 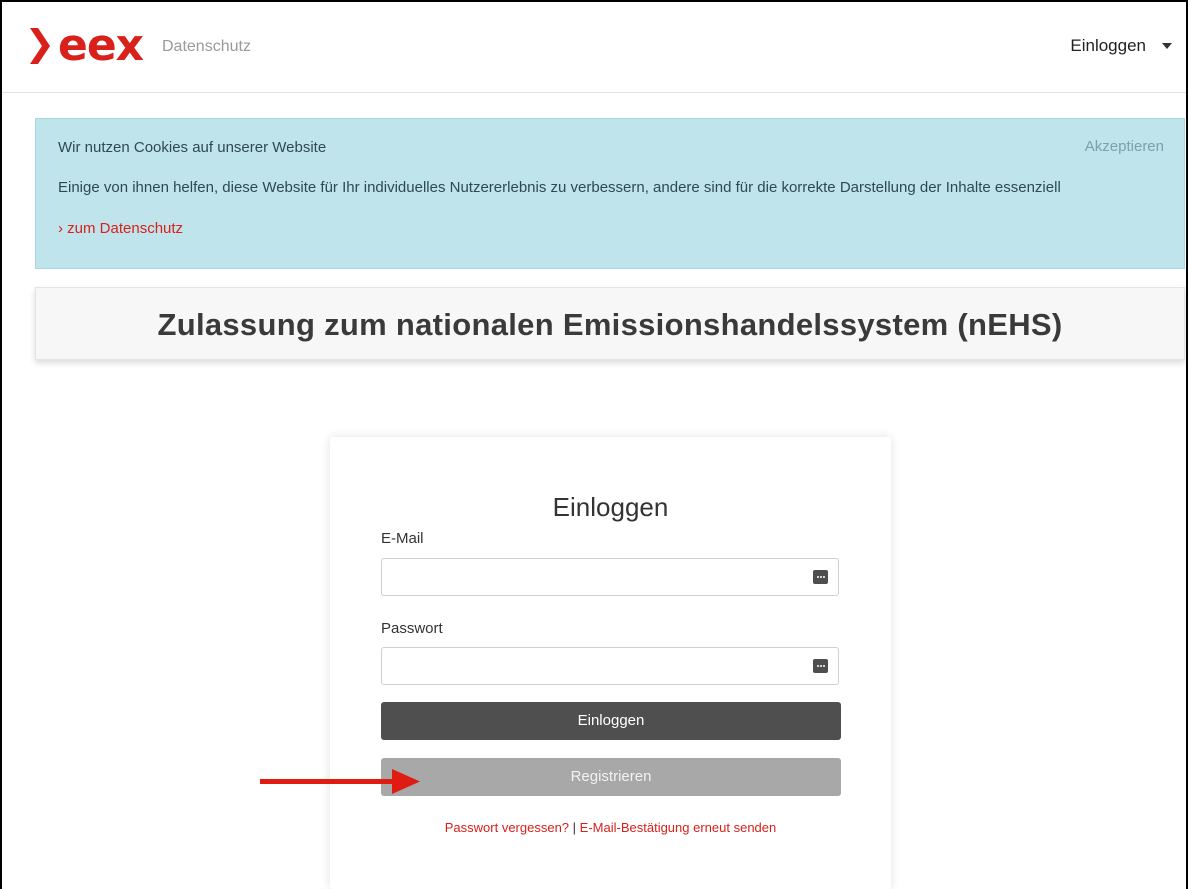 What do you see at coordinates (101, 45) in the screenshot?
I see `logo-text: eex` at bounding box center [101, 45].